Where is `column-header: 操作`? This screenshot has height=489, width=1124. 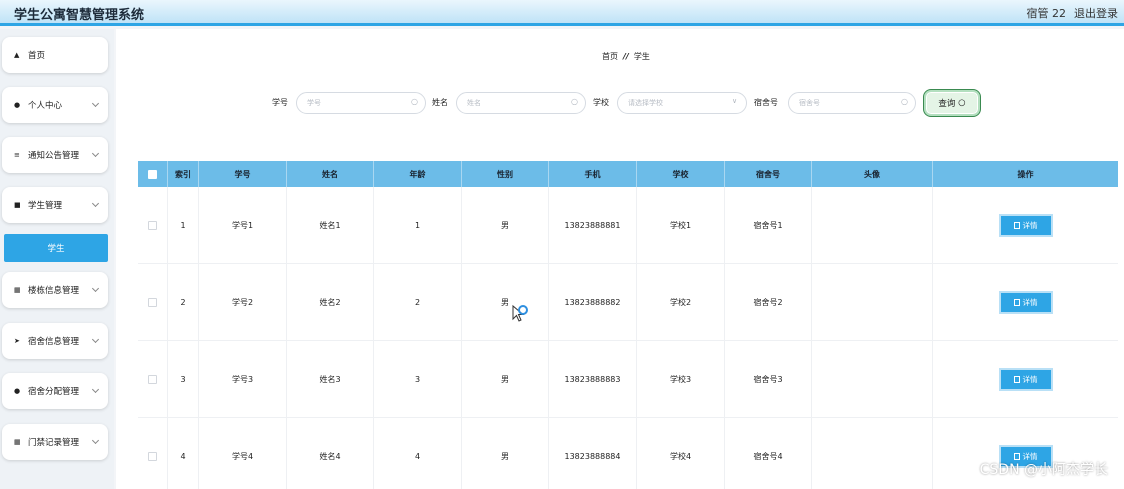
column-header: 操作 is located at coordinates (1025, 174).